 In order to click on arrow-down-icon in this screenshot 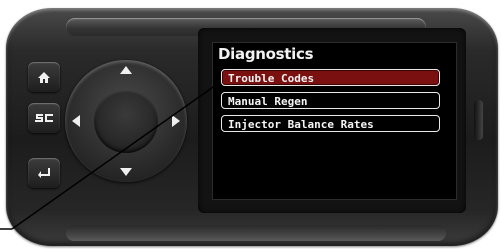, I will do `click(126, 172)`.